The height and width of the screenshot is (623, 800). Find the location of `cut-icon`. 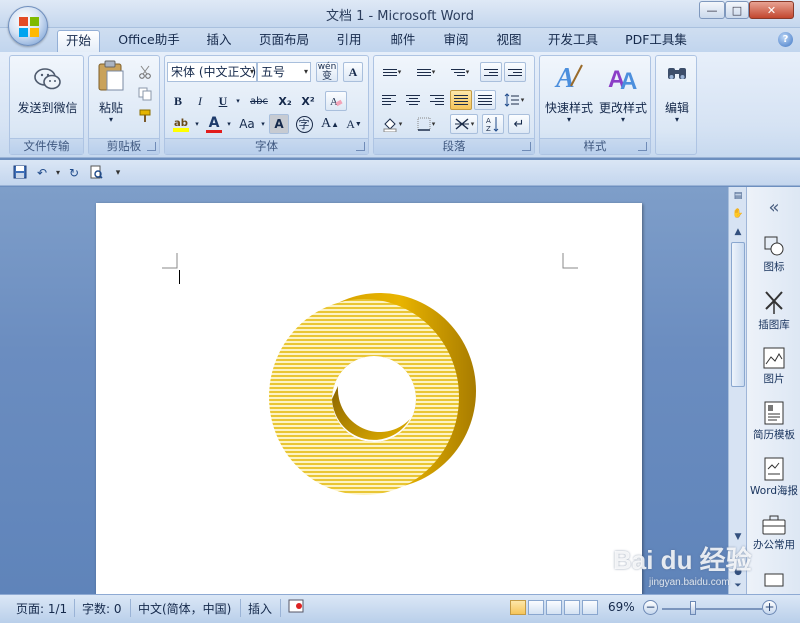

cut-icon is located at coordinates (145, 72).